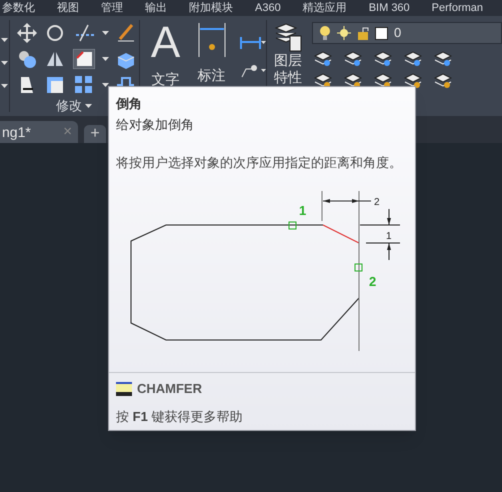  What do you see at coordinates (84, 59) in the screenshot?
I see `chamfer-icon` at bounding box center [84, 59].